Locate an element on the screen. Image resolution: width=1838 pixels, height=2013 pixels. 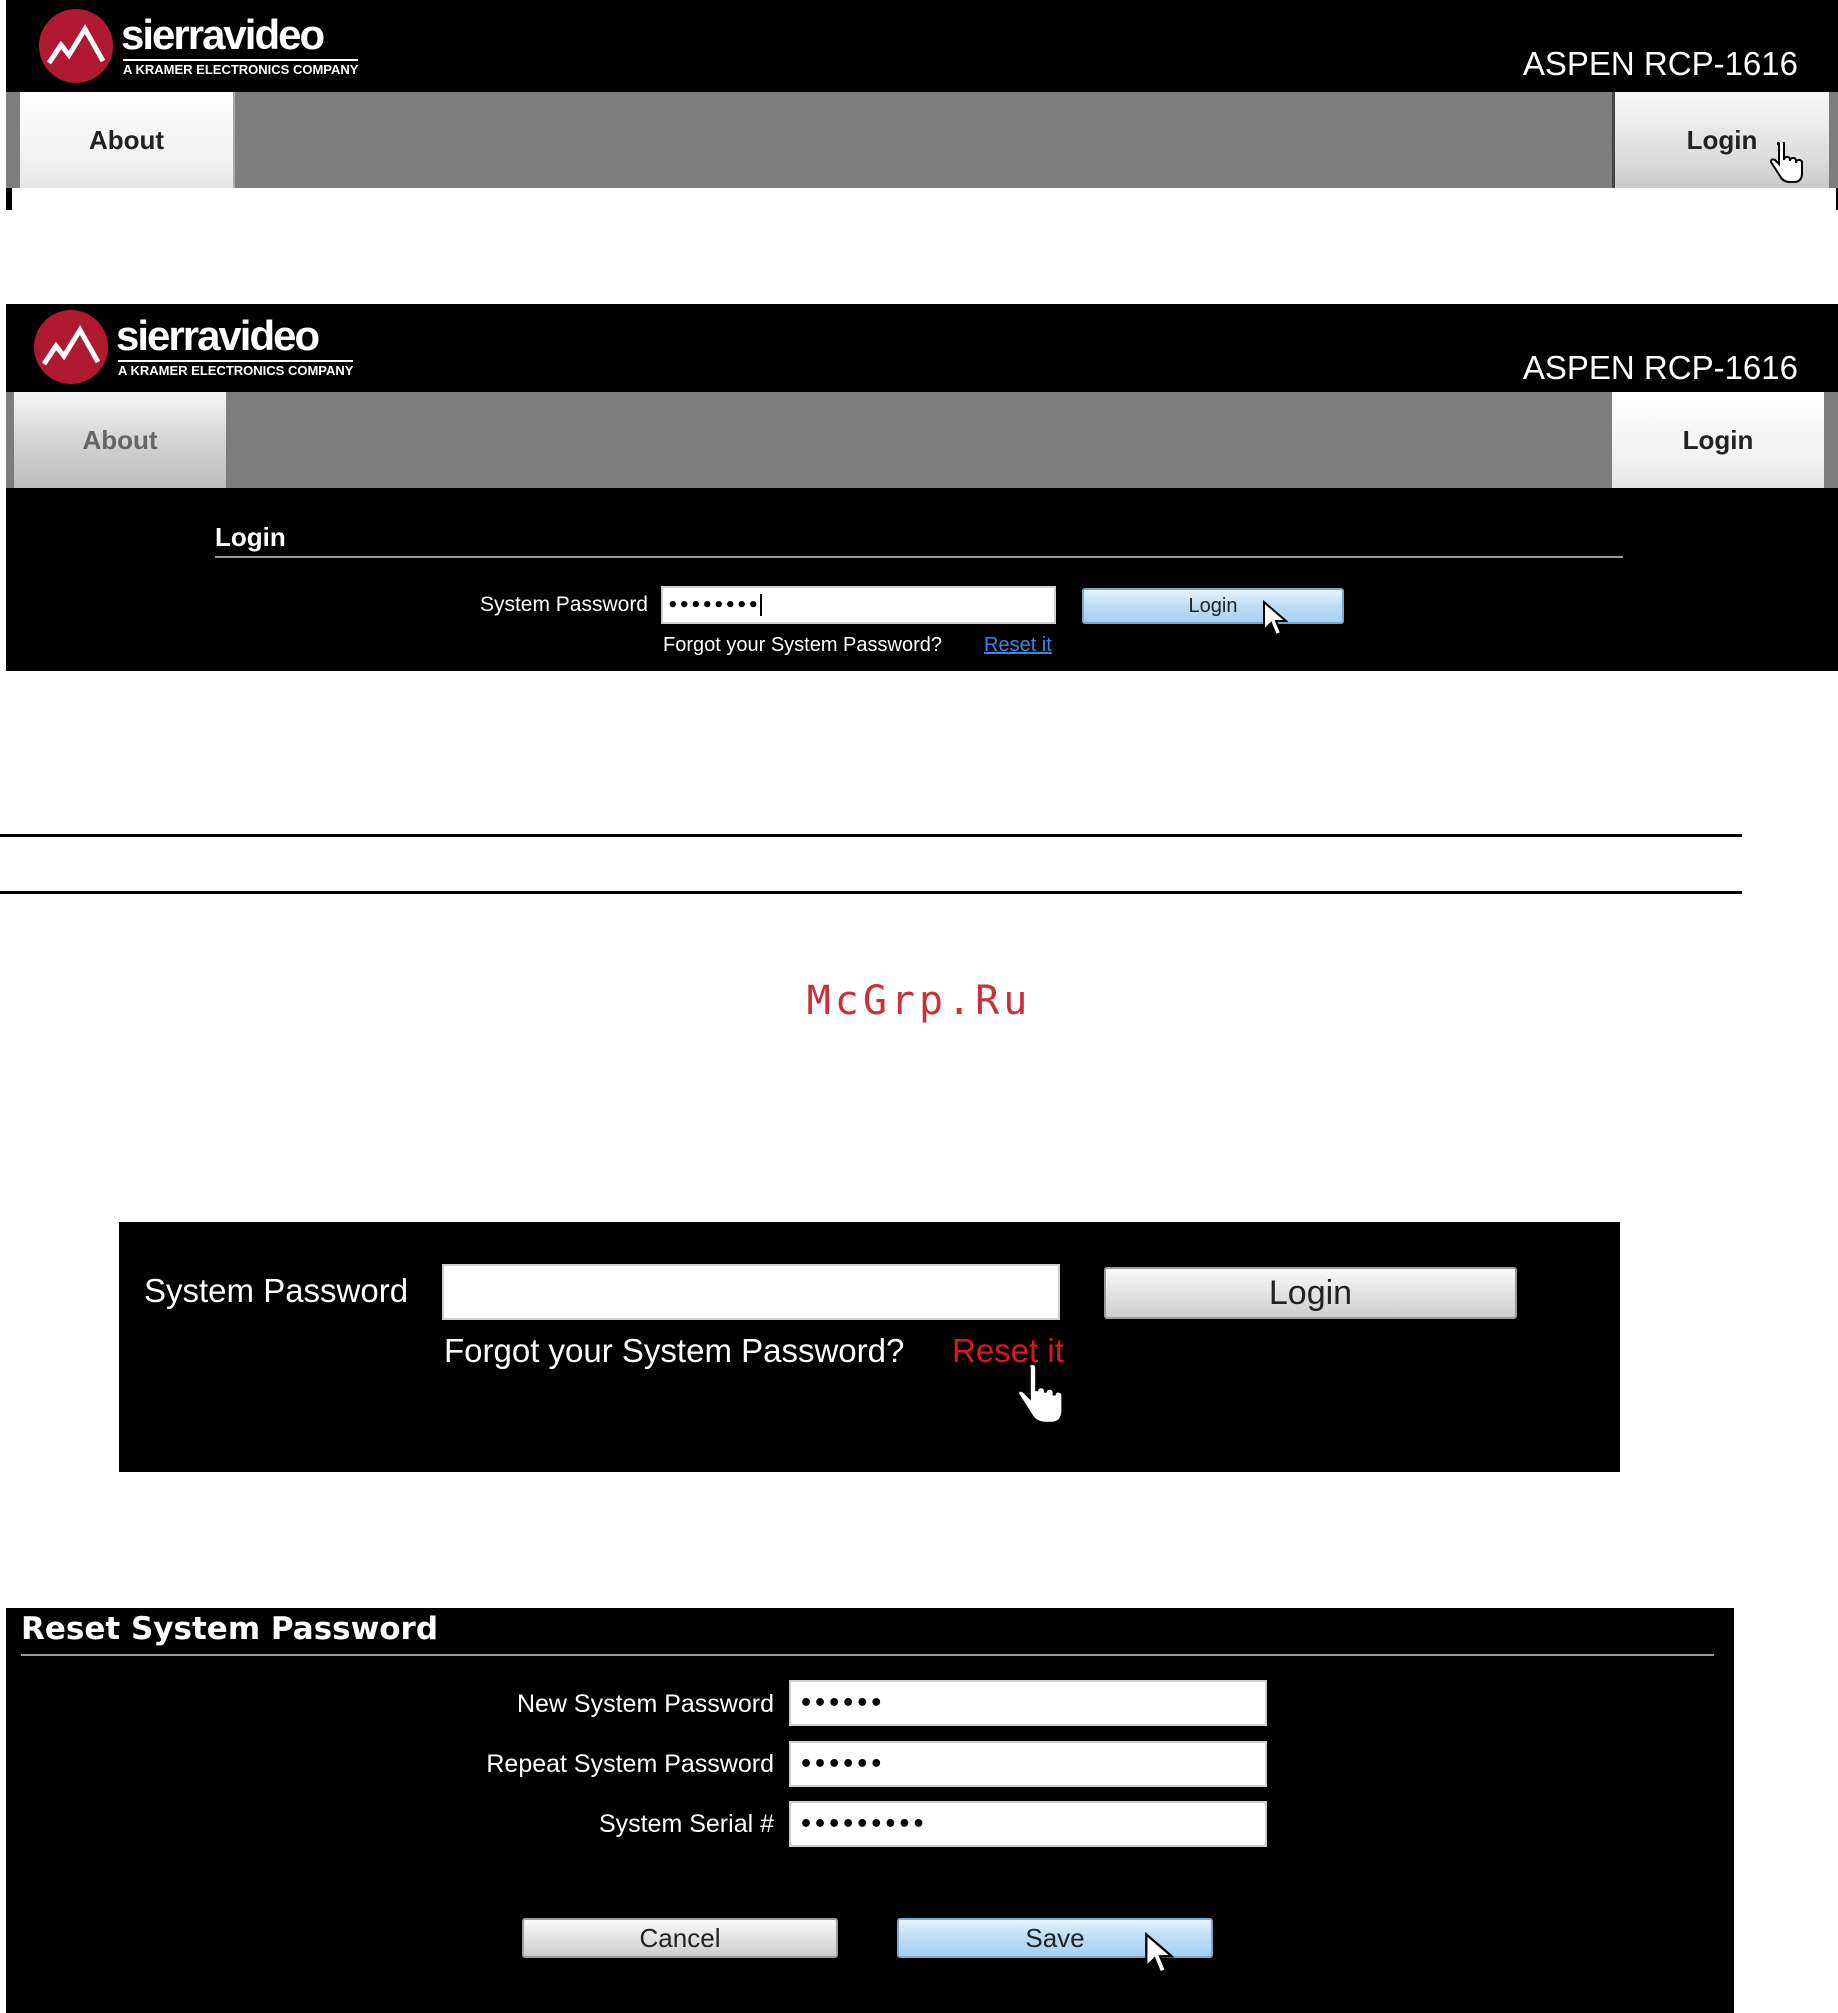
repeat-password-input: •••••• is located at coordinates (1028, 1764).